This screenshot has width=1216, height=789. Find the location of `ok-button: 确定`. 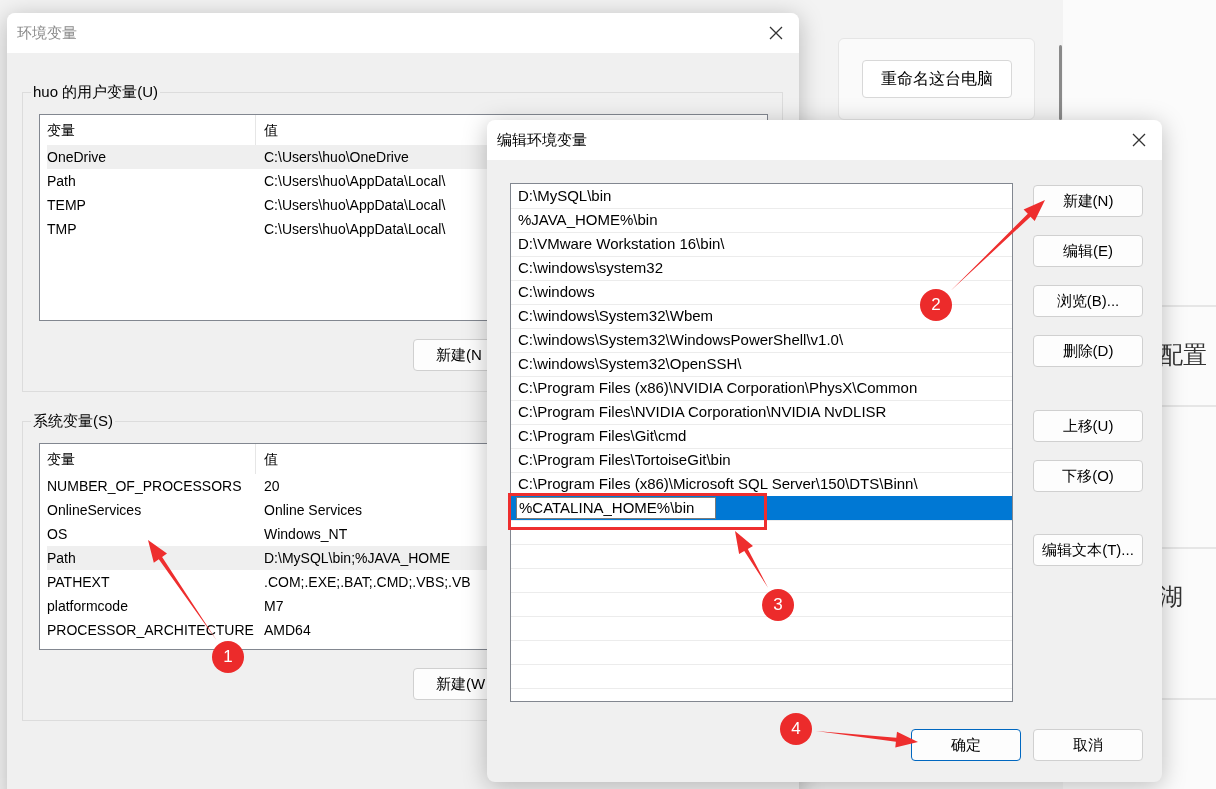

ok-button: 确定 is located at coordinates (966, 745).